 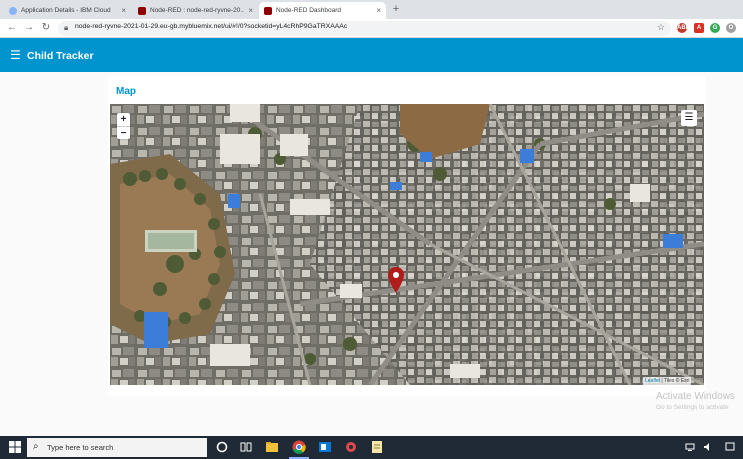 What do you see at coordinates (396, 280) in the screenshot?
I see `location-marker-icon` at bounding box center [396, 280].